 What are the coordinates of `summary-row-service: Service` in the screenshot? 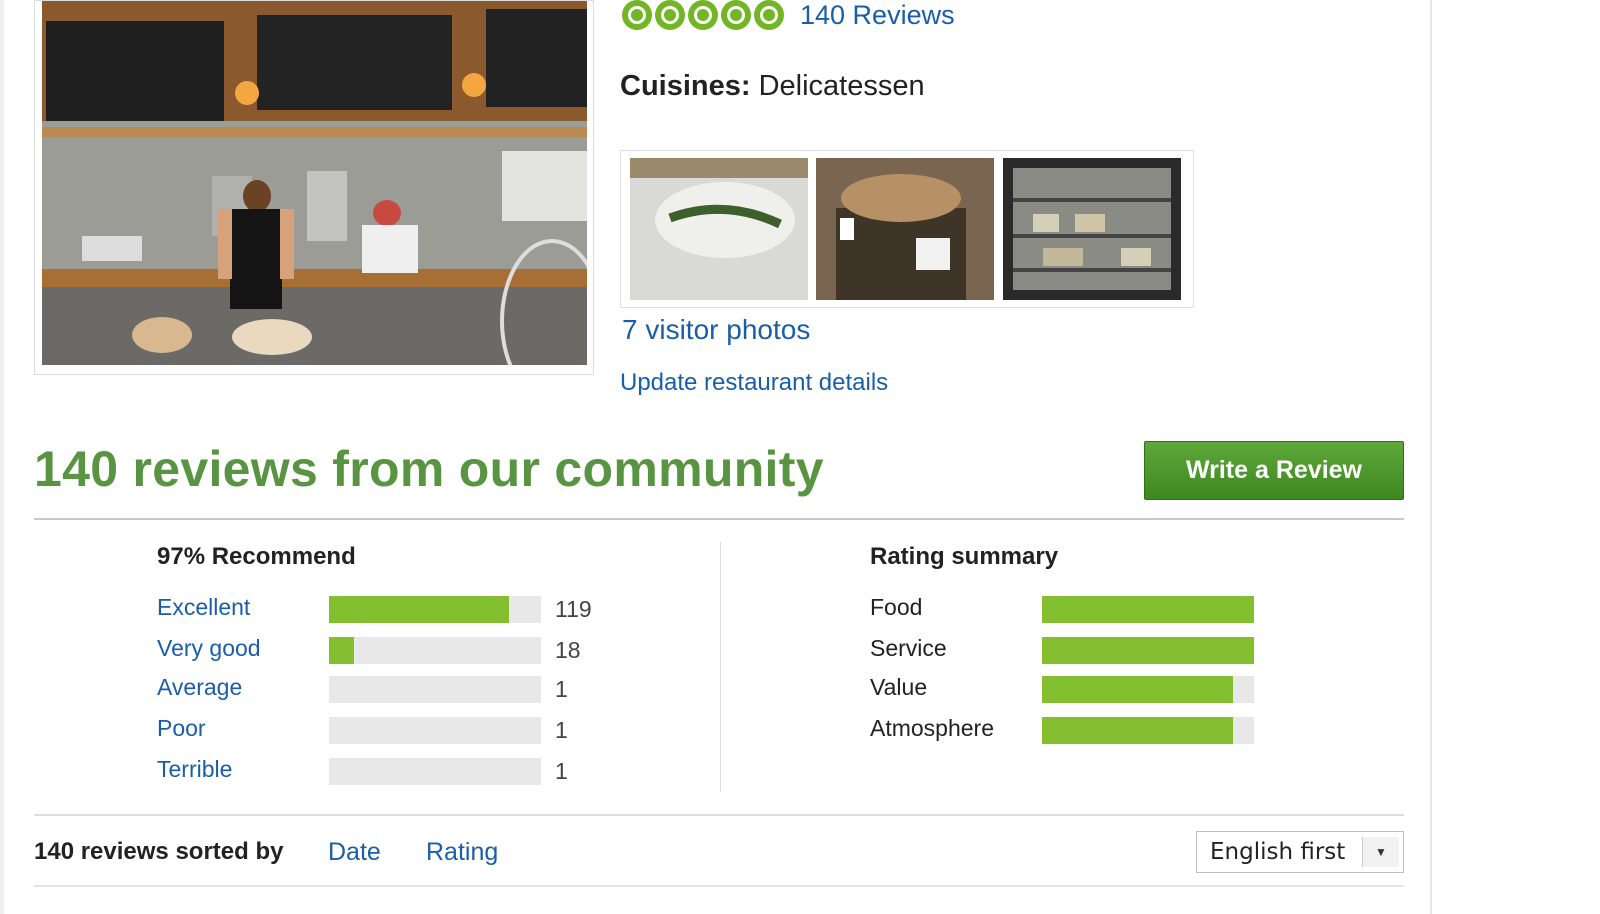 It's located at (1070, 650).